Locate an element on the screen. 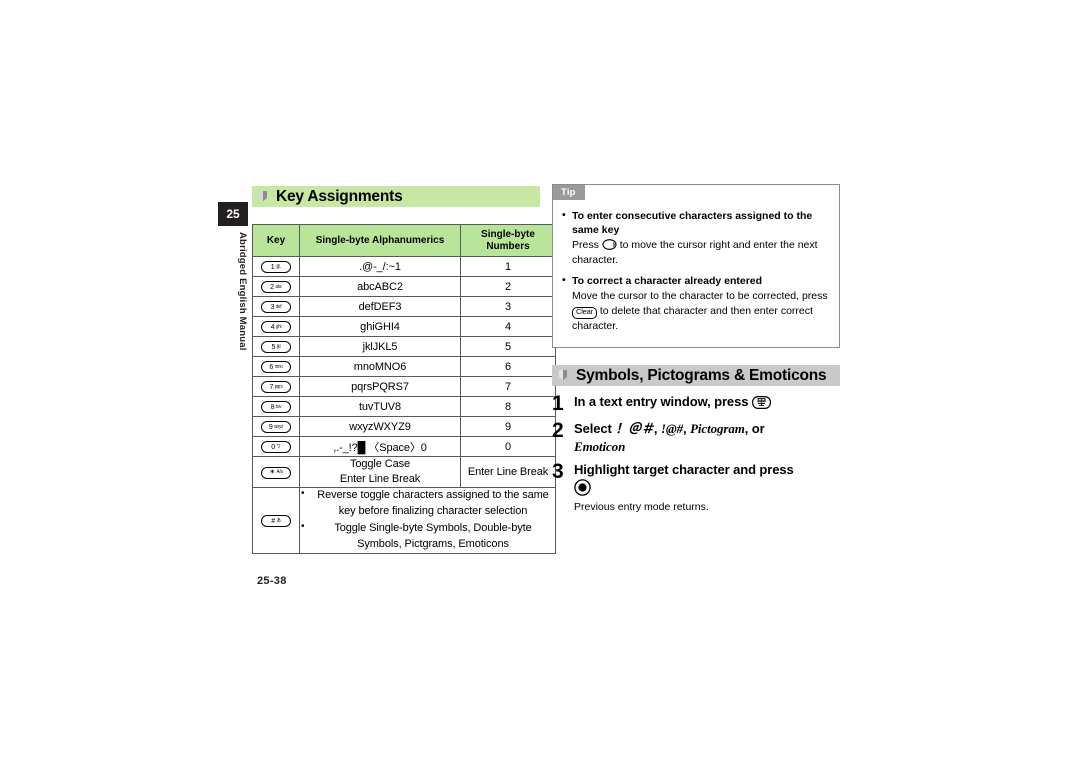  step-note: Previous entry mode returns. is located at coordinates (641, 507).